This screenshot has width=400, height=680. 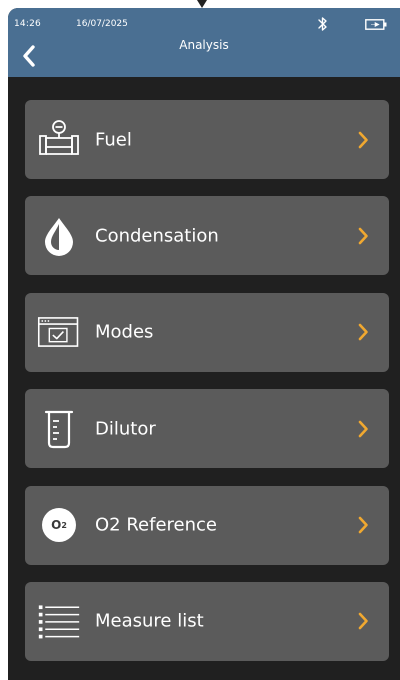 I want to click on status-time: 14:26, so click(x=27, y=24).